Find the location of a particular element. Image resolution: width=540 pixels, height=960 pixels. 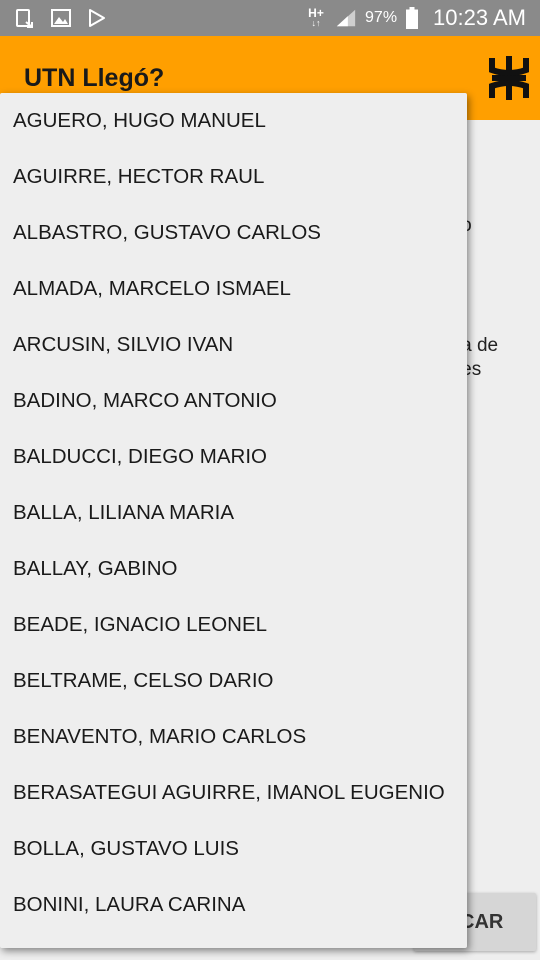

dropdown-item: BEADE, IGNACIO LEONEL is located at coordinates (233, 625).